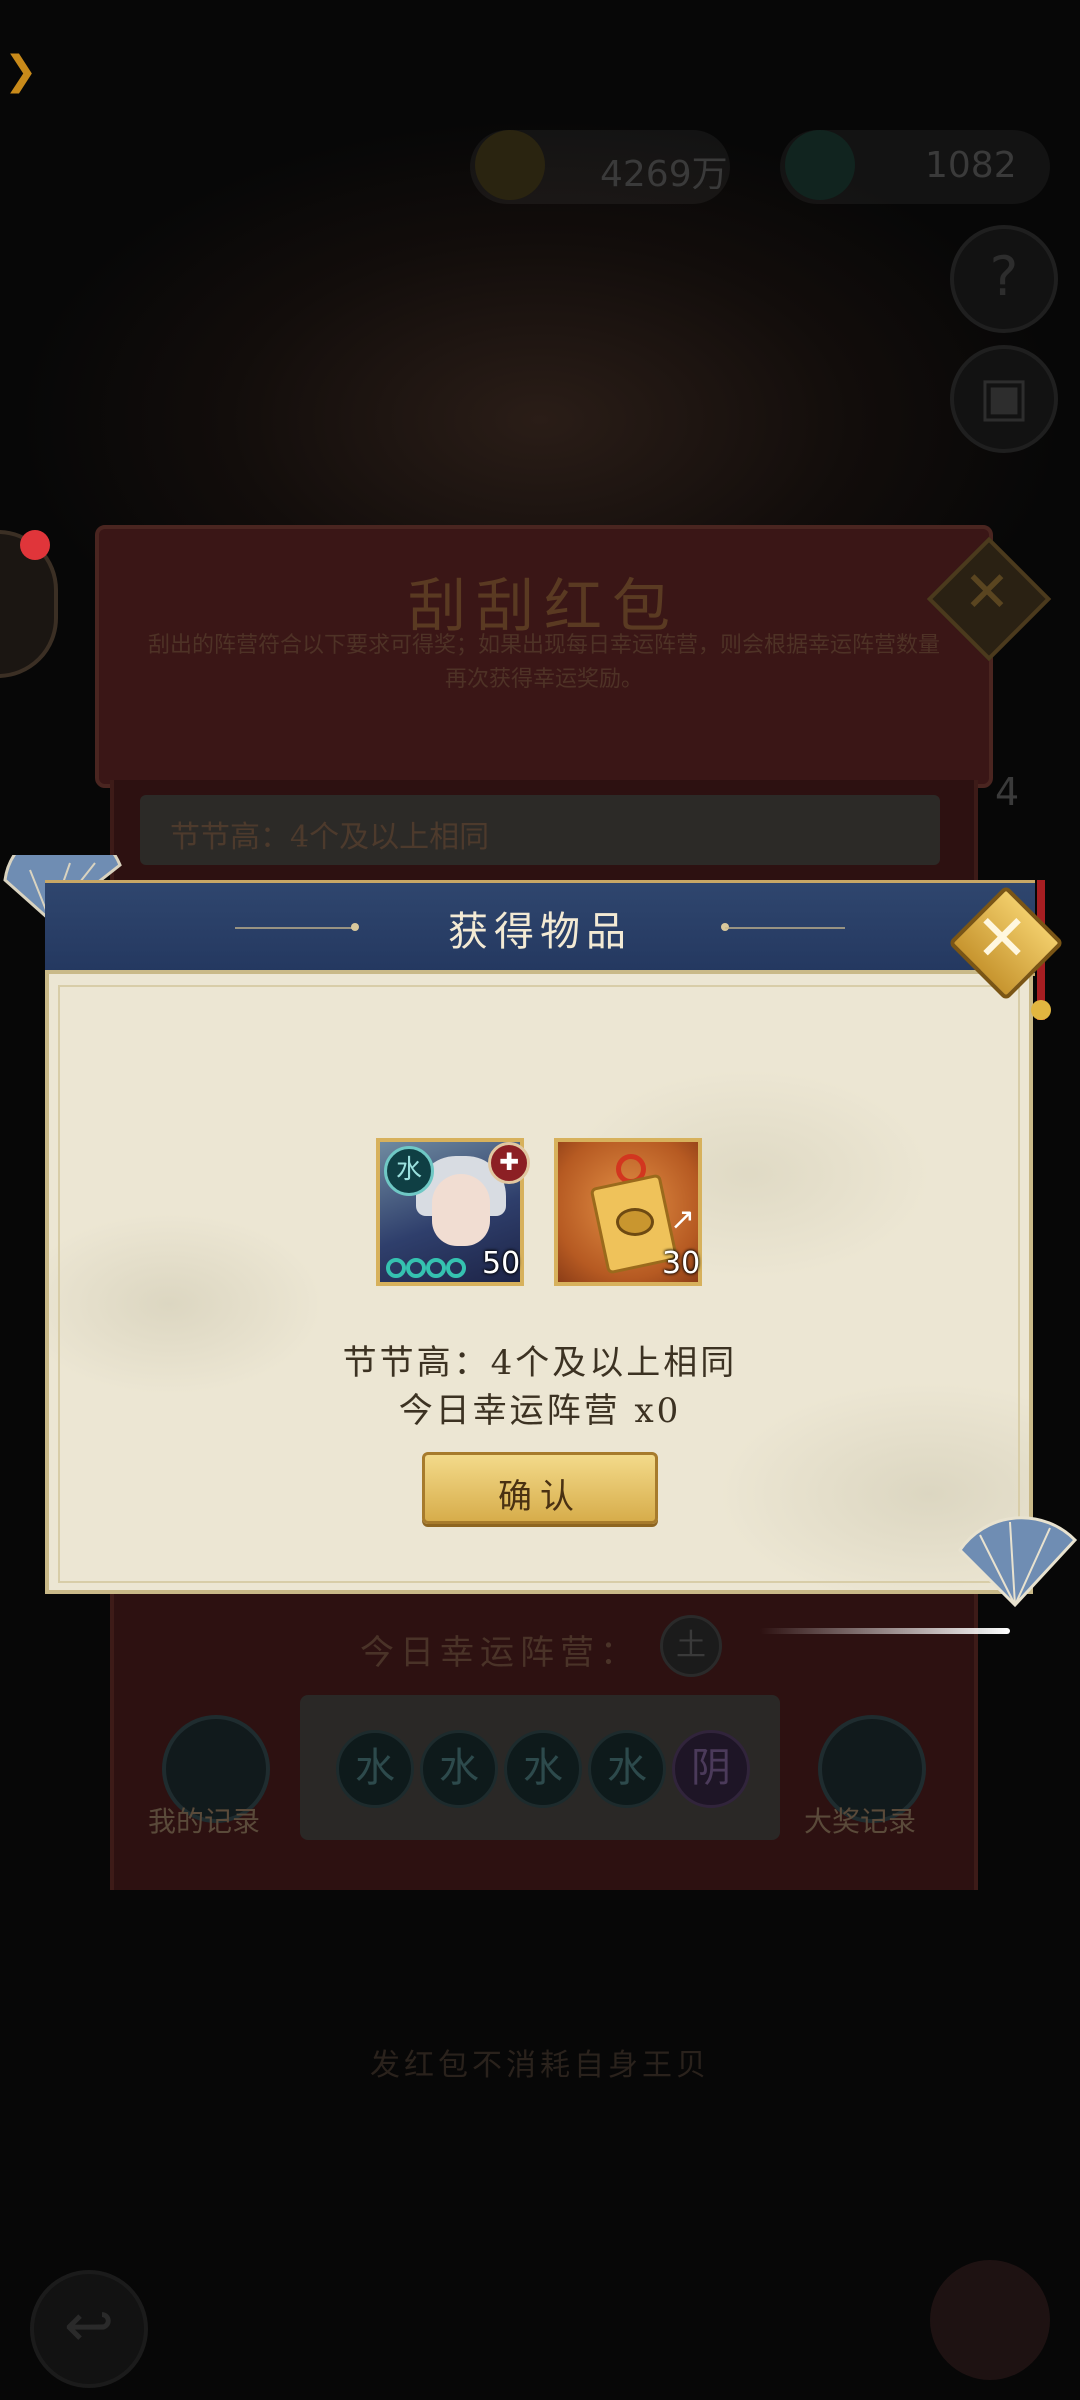  I want to click on gem-amount: 1082, so click(971, 165).